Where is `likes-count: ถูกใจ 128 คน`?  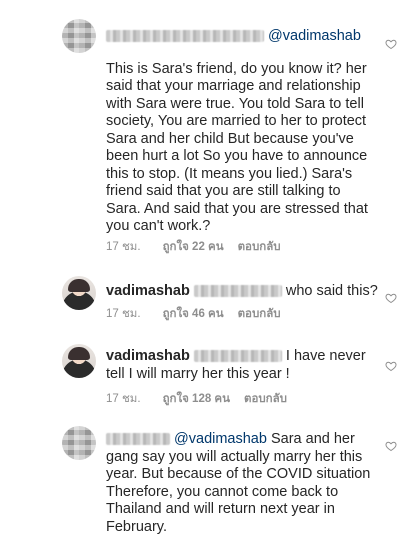 likes-count: ถูกใจ 128 คน is located at coordinates (196, 399).